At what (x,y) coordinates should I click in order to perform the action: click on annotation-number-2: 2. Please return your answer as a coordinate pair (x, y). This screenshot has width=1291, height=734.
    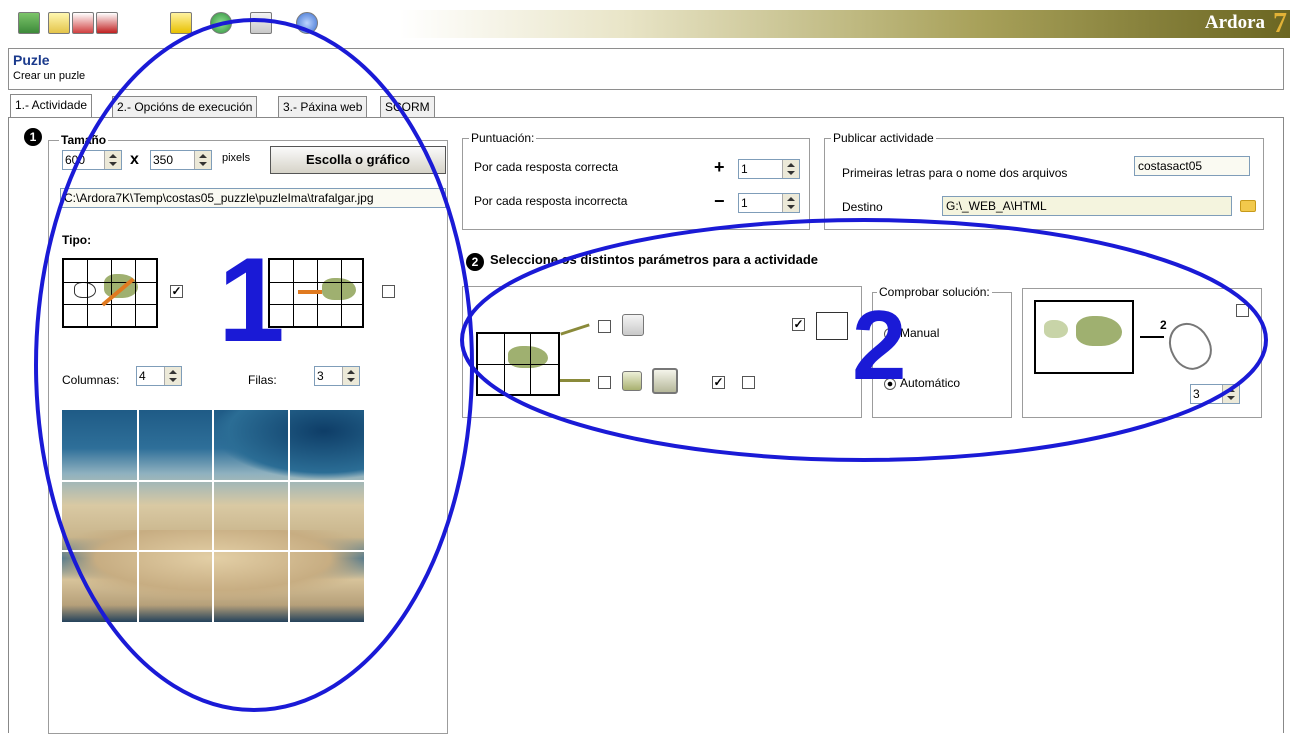
    Looking at the image, I should click on (879, 345).